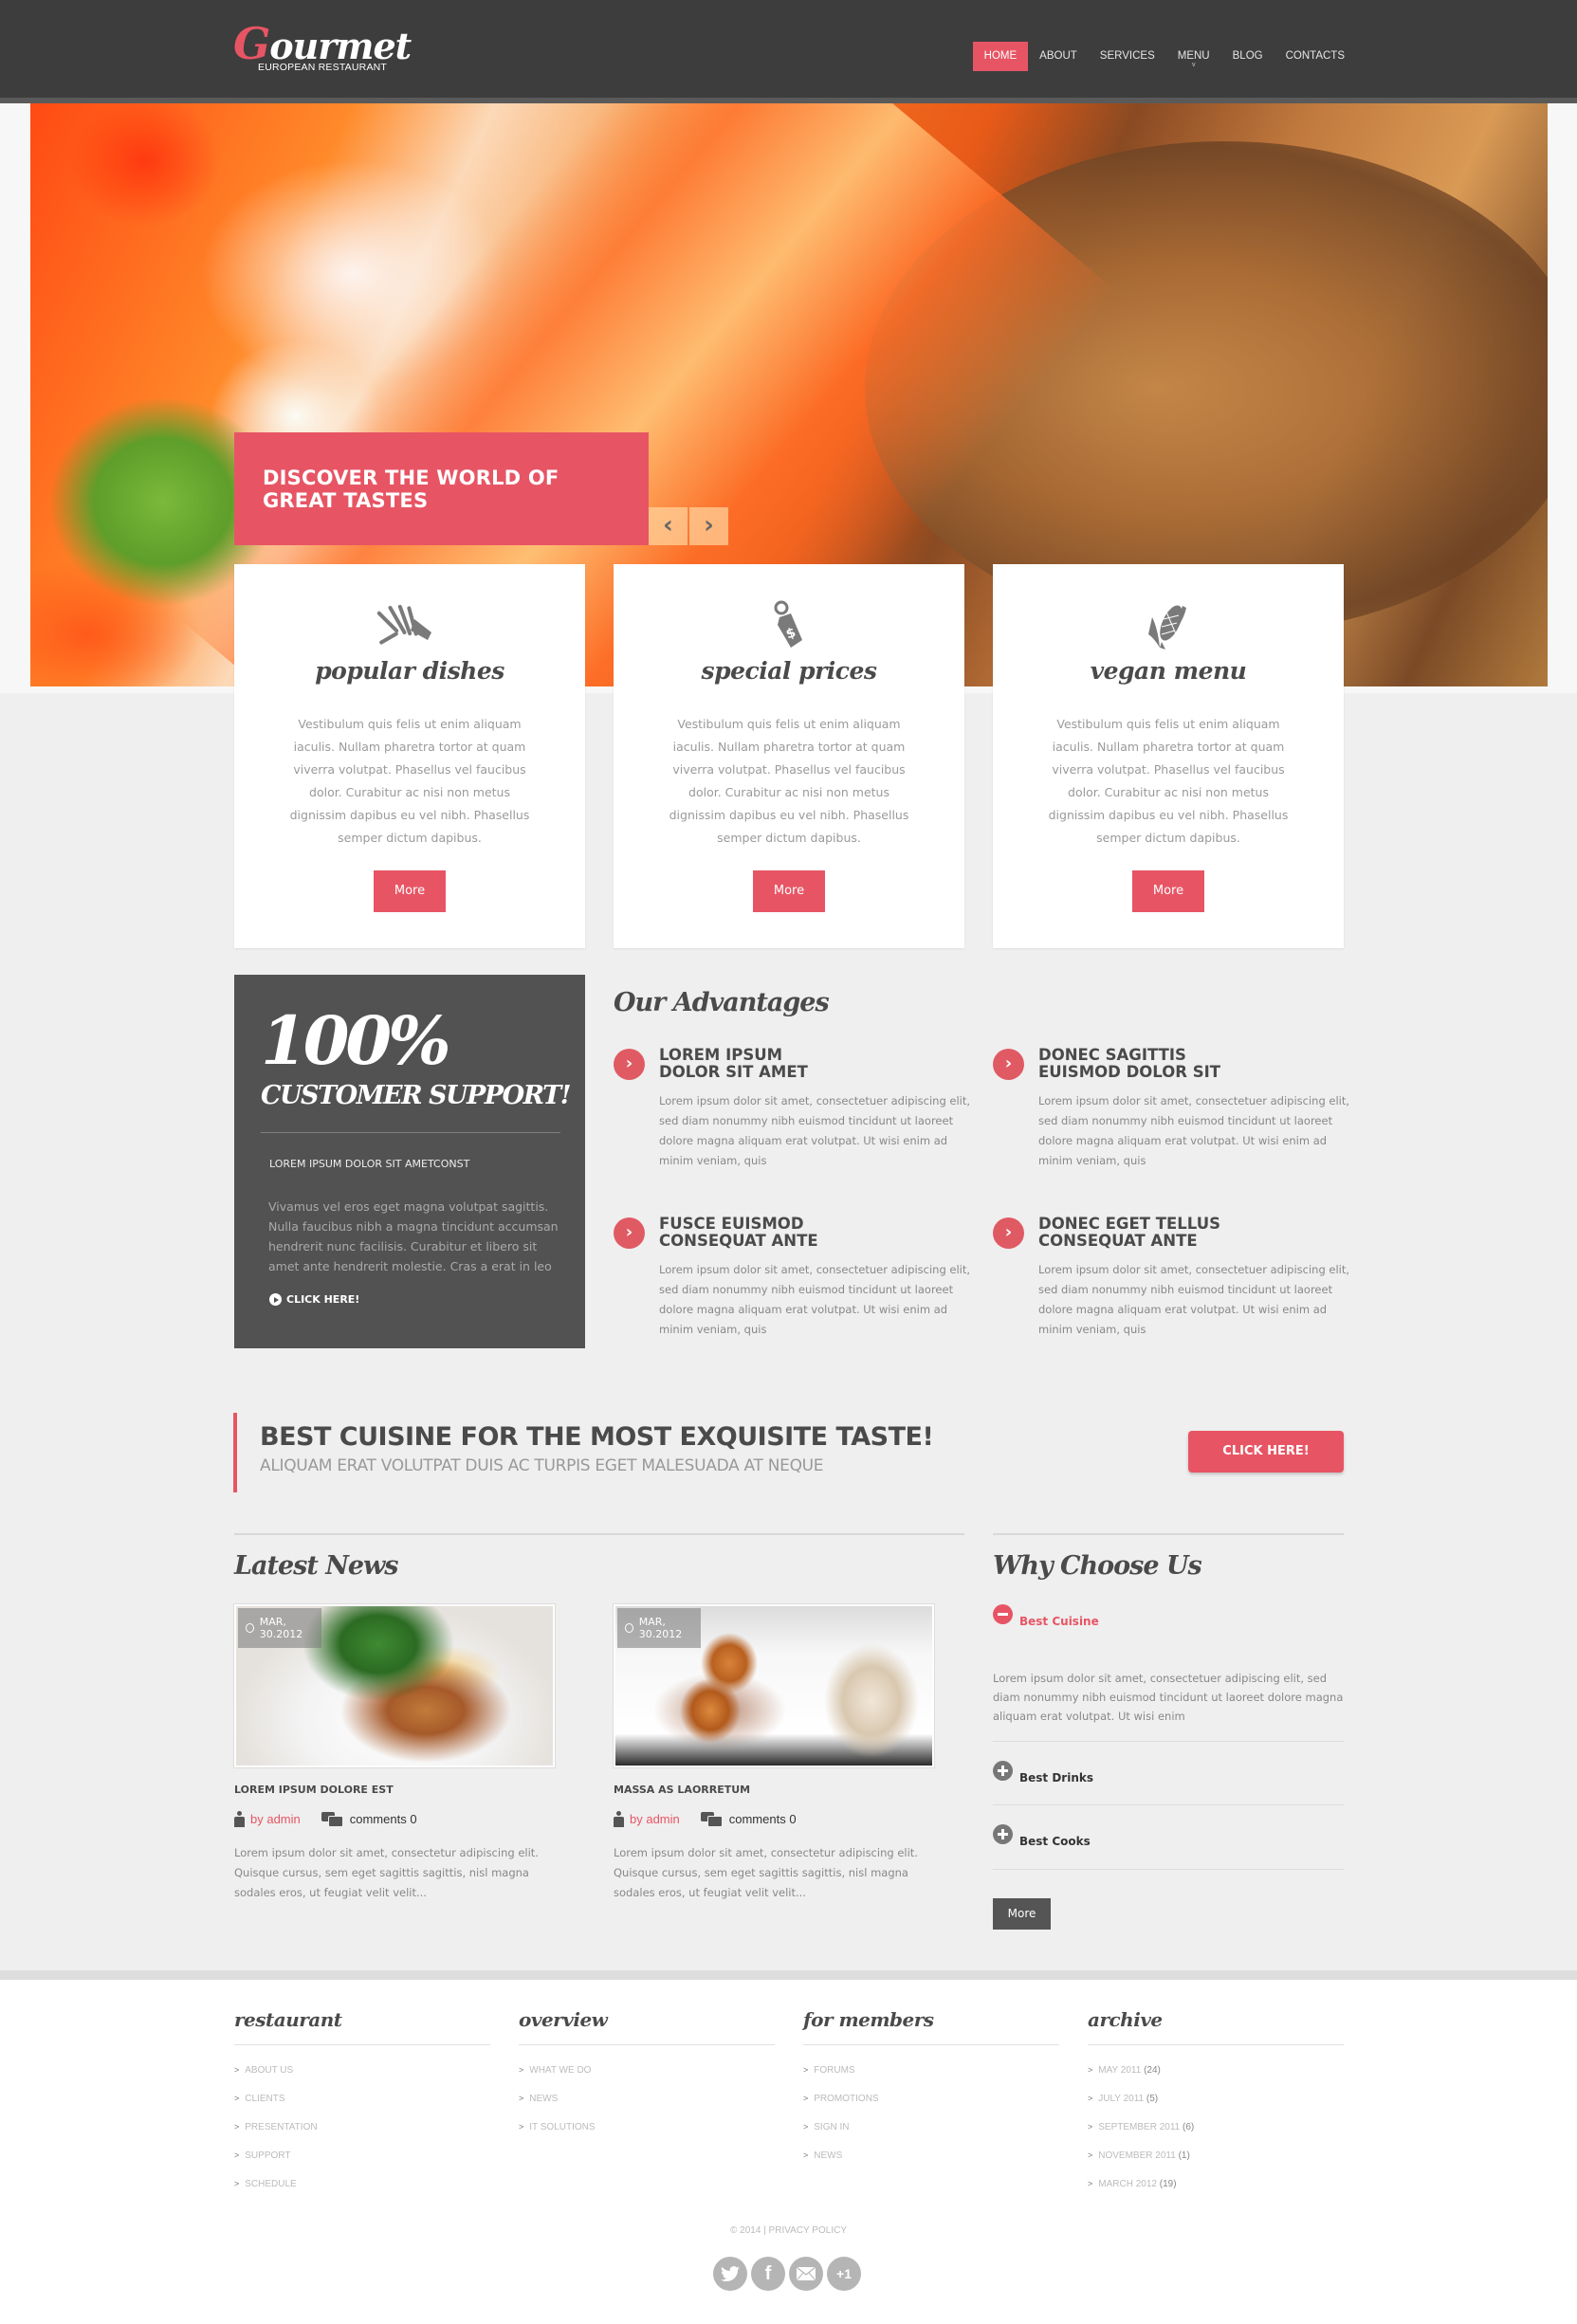  Describe the element at coordinates (1043, 1772) in the screenshot. I see `accordion-best-drinks: Best Drinks` at that location.